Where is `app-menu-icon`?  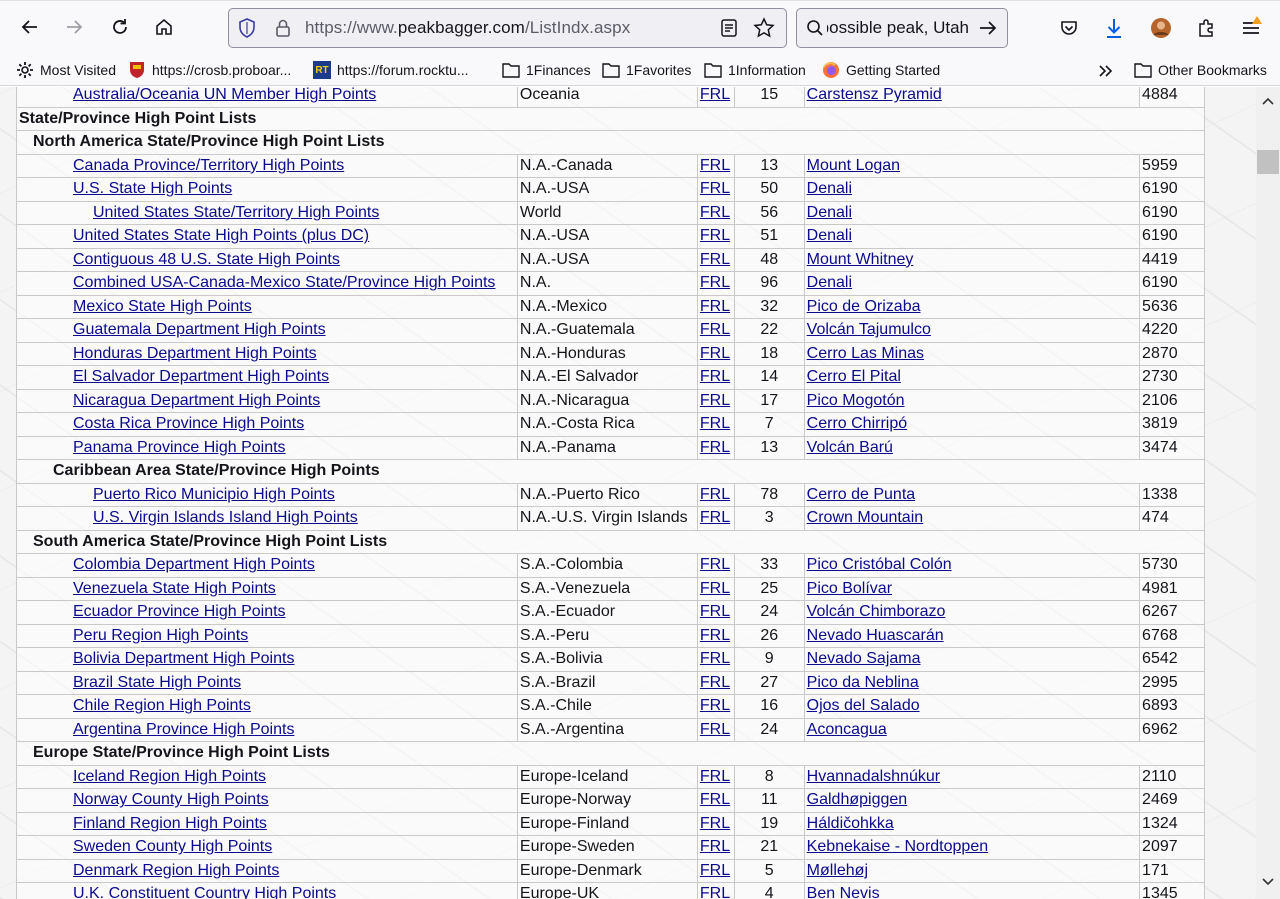
app-menu-icon is located at coordinates (1252, 27).